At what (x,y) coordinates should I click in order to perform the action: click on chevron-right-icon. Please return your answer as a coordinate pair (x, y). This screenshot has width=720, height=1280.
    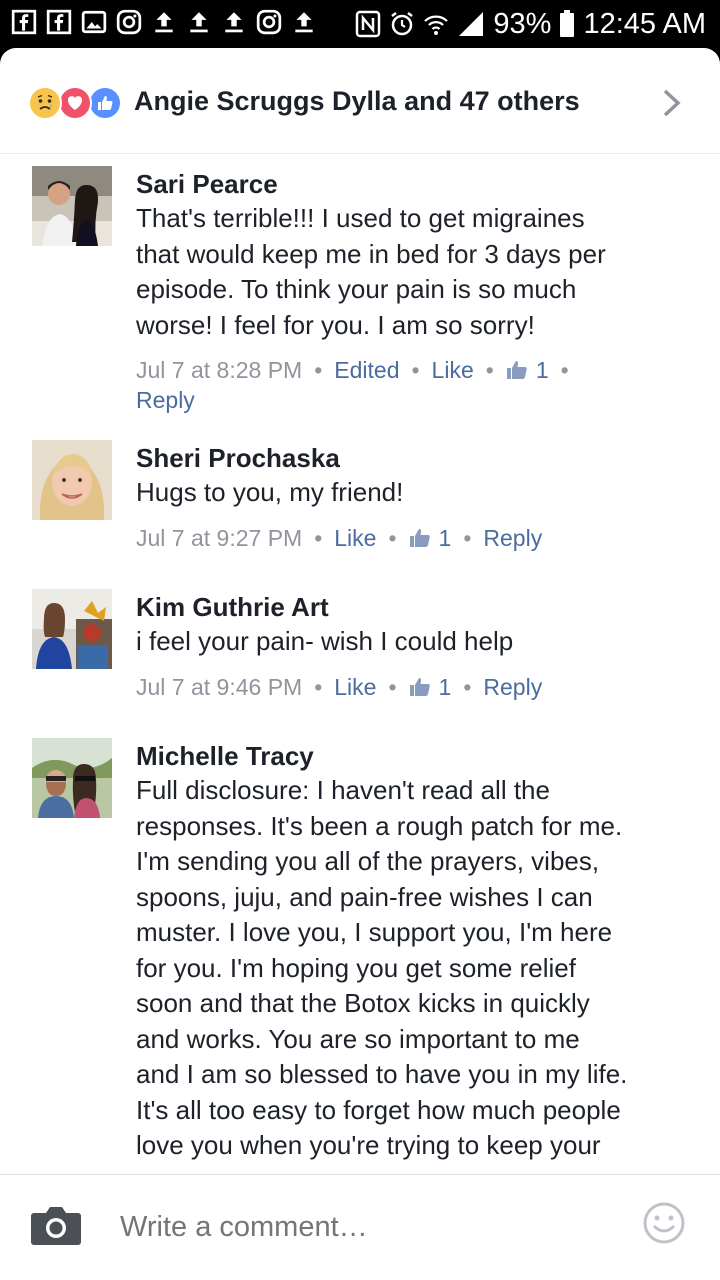
    Looking at the image, I should click on (672, 103).